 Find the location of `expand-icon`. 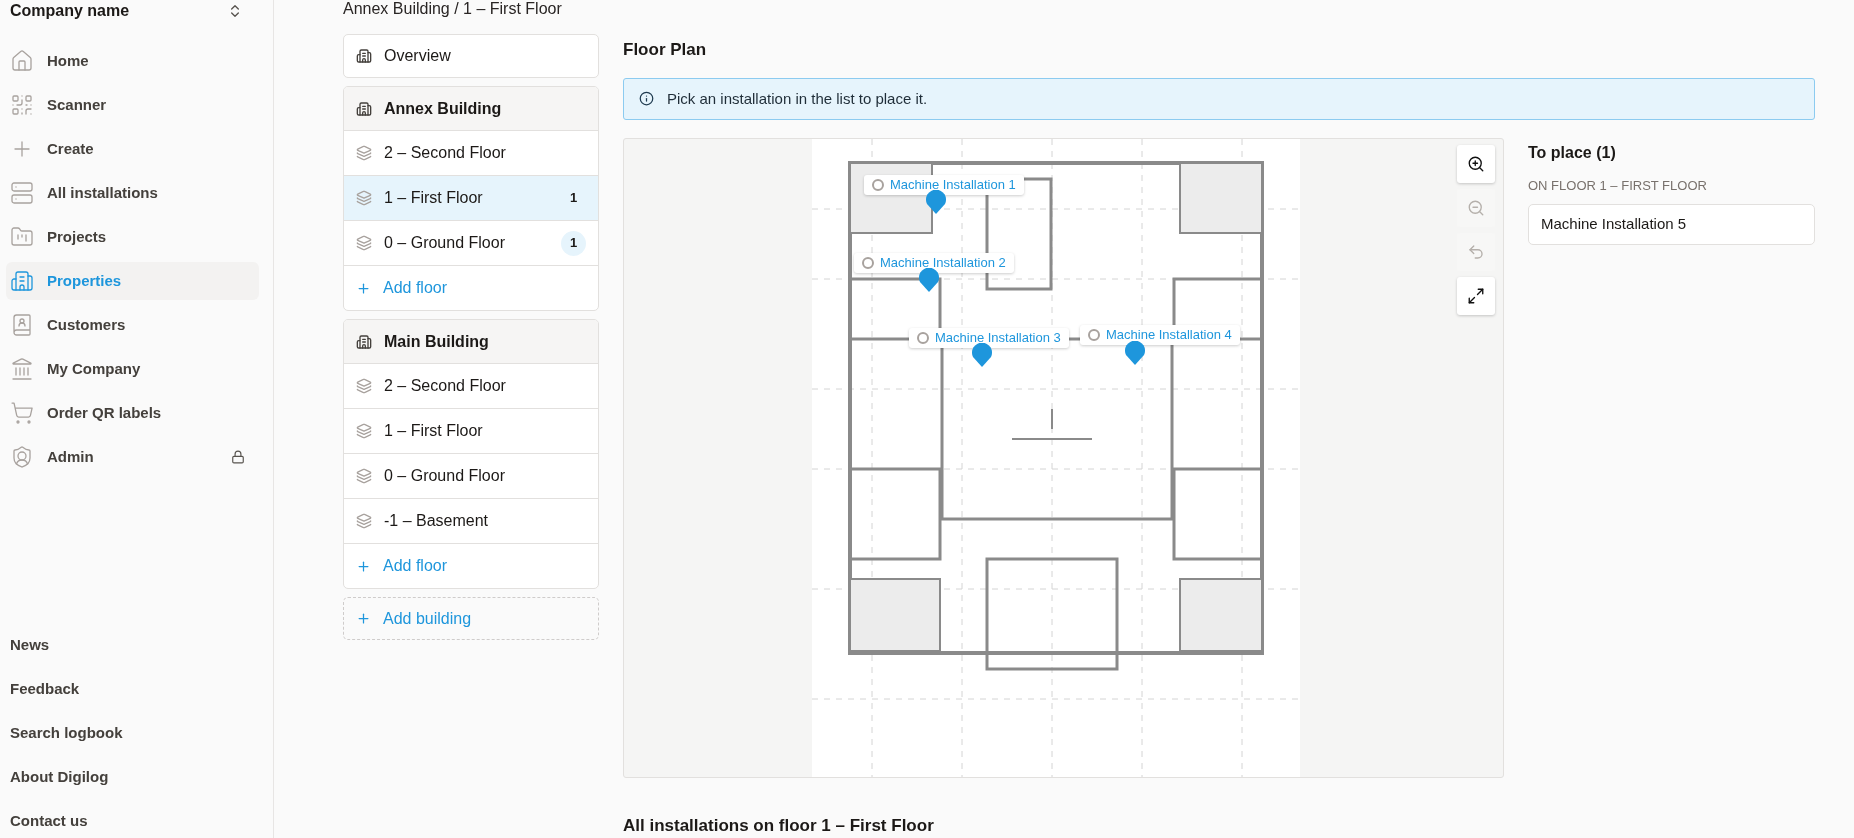

expand-icon is located at coordinates (1476, 295).